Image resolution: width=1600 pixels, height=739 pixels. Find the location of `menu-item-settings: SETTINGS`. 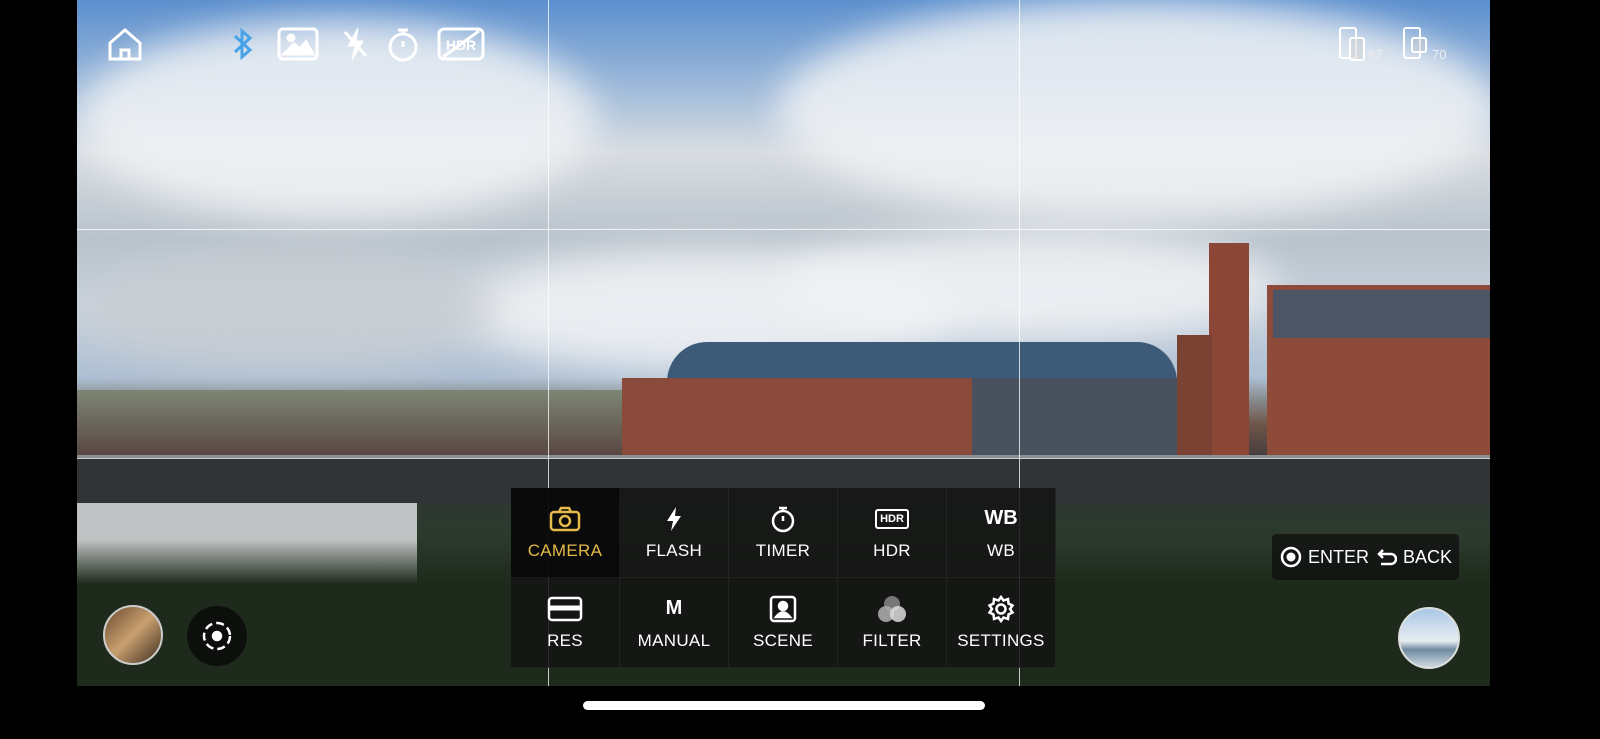

menu-item-settings: SETTINGS is located at coordinates (1001, 623).